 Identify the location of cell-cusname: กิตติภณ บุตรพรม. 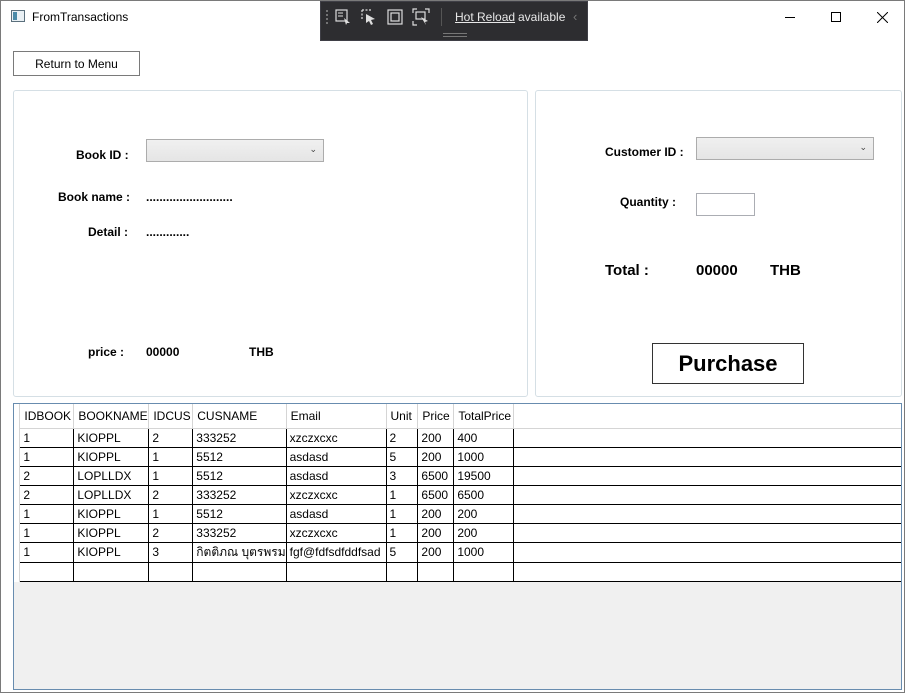
(239, 552).